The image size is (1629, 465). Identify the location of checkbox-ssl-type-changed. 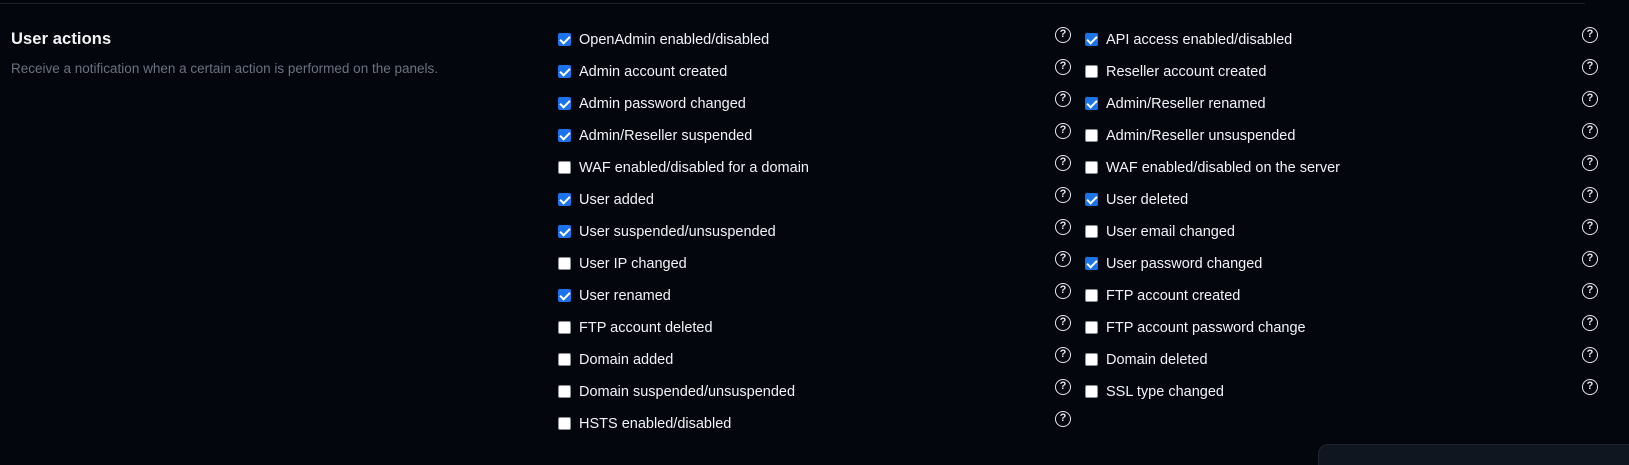
(1091, 391).